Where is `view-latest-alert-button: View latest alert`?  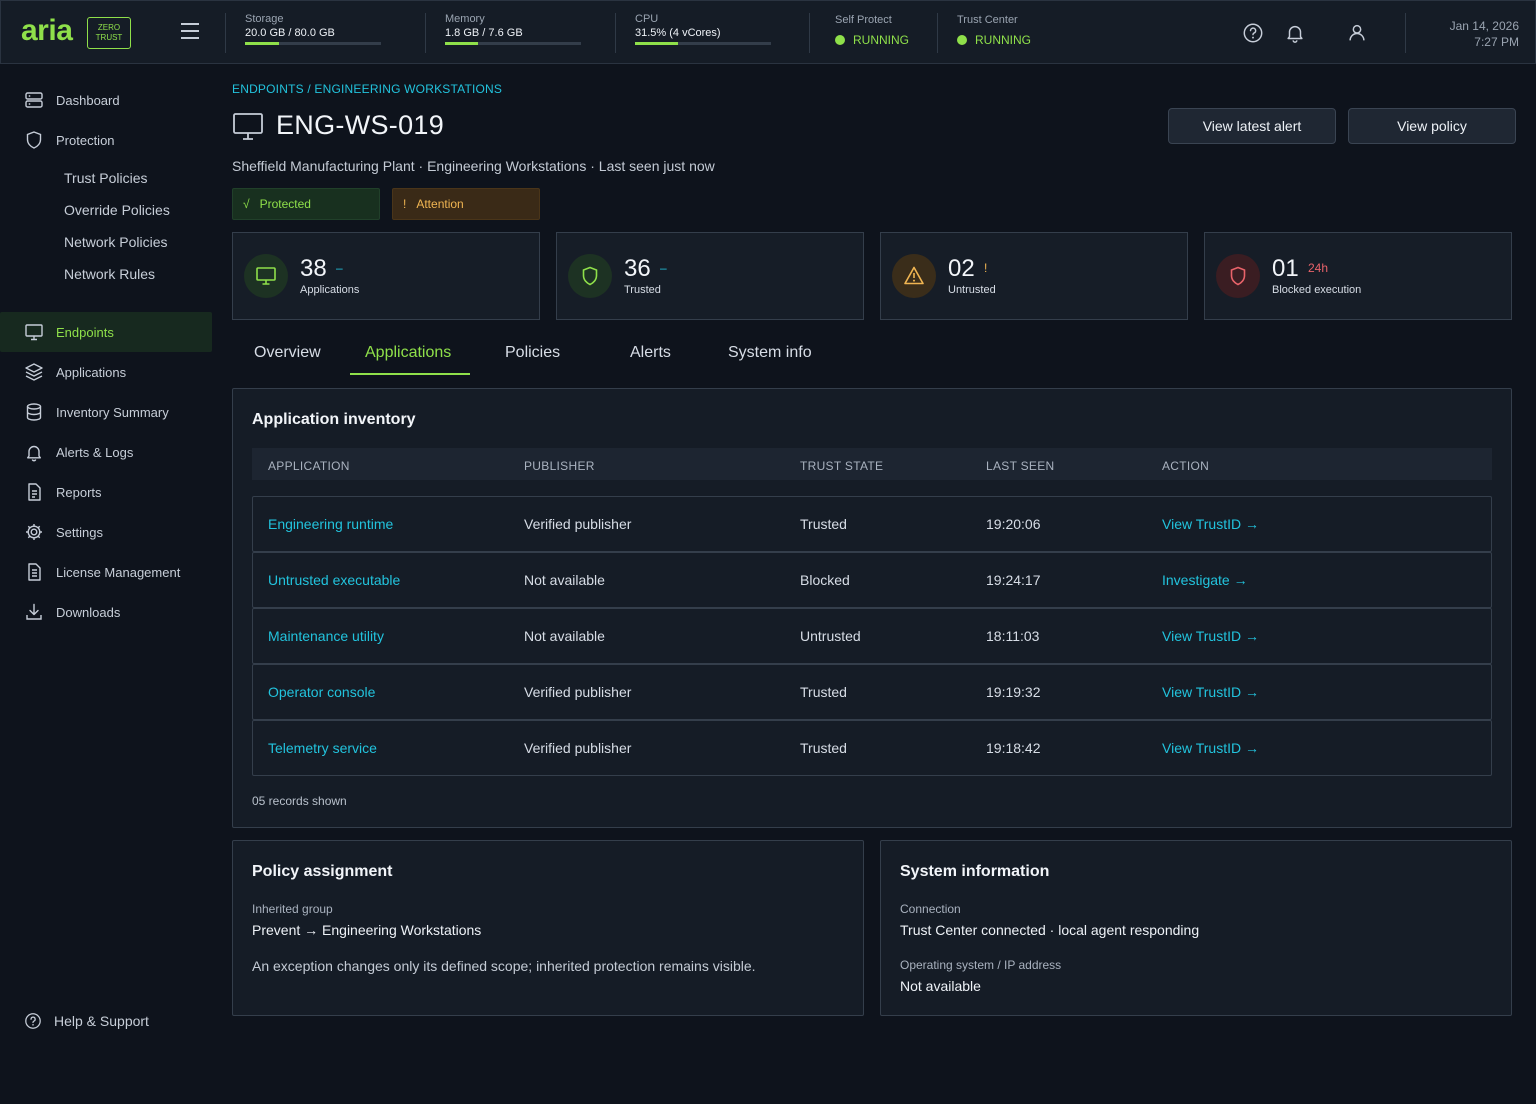
view-latest-alert-button: View latest alert is located at coordinates (1252, 126).